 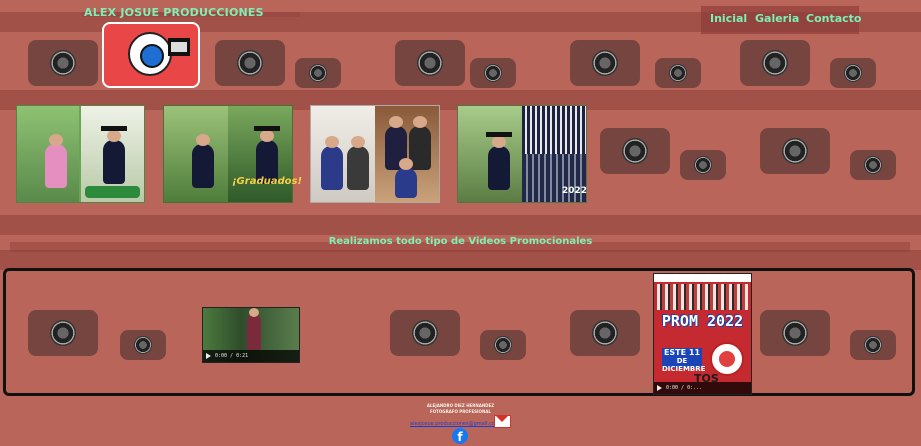 What do you see at coordinates (455, 424) in the screenshot?
I see `email-link: alexjosue.producciones@gmail.com` at bounding box center [455, 424].